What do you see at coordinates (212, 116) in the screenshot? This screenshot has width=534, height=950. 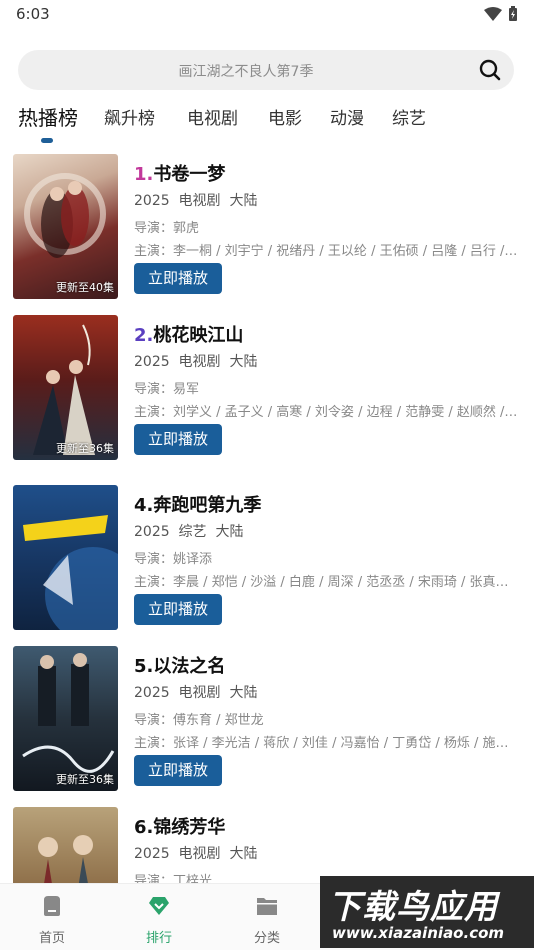 I see `tab-tv: 电视剧` at bounding box center [212, 116].